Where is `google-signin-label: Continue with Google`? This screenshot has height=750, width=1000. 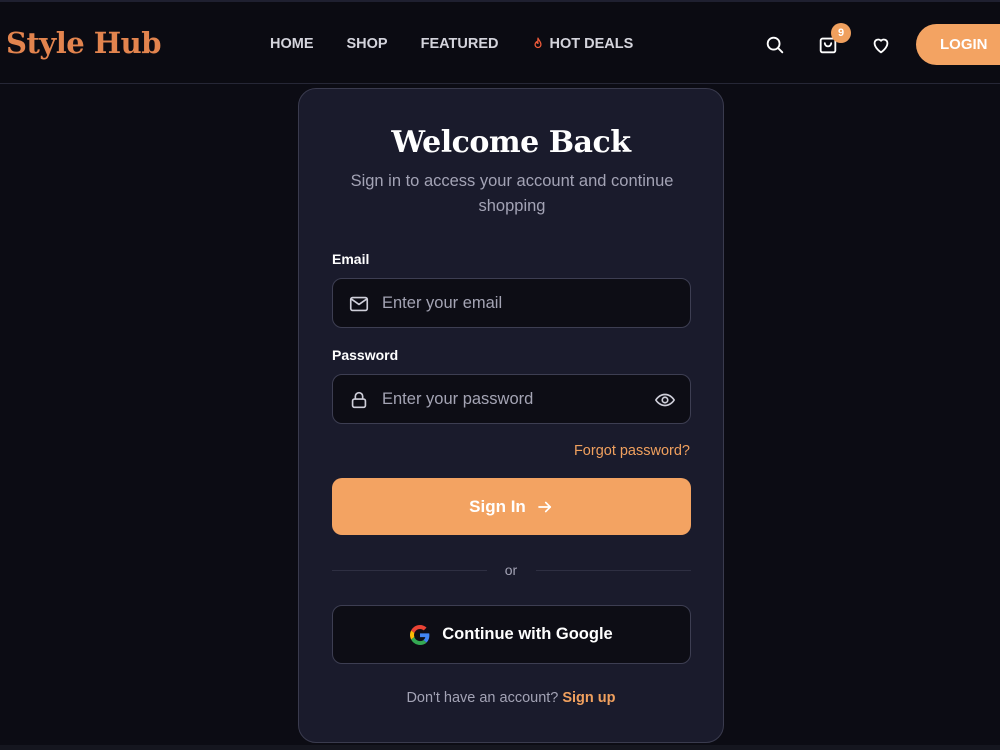
google-signin-label: Continue with Google is located at coordinates (527, 634).